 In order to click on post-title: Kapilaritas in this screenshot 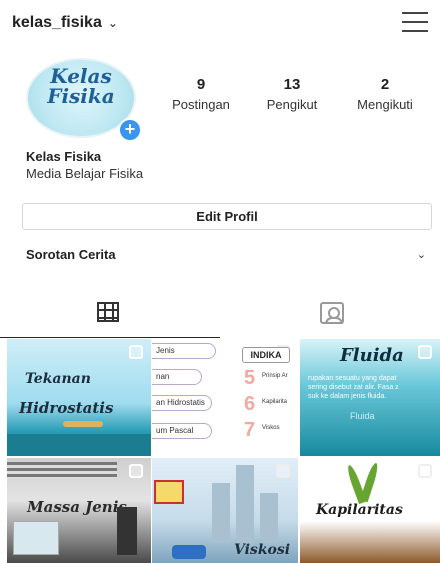, I will do `click(359, 510)`.